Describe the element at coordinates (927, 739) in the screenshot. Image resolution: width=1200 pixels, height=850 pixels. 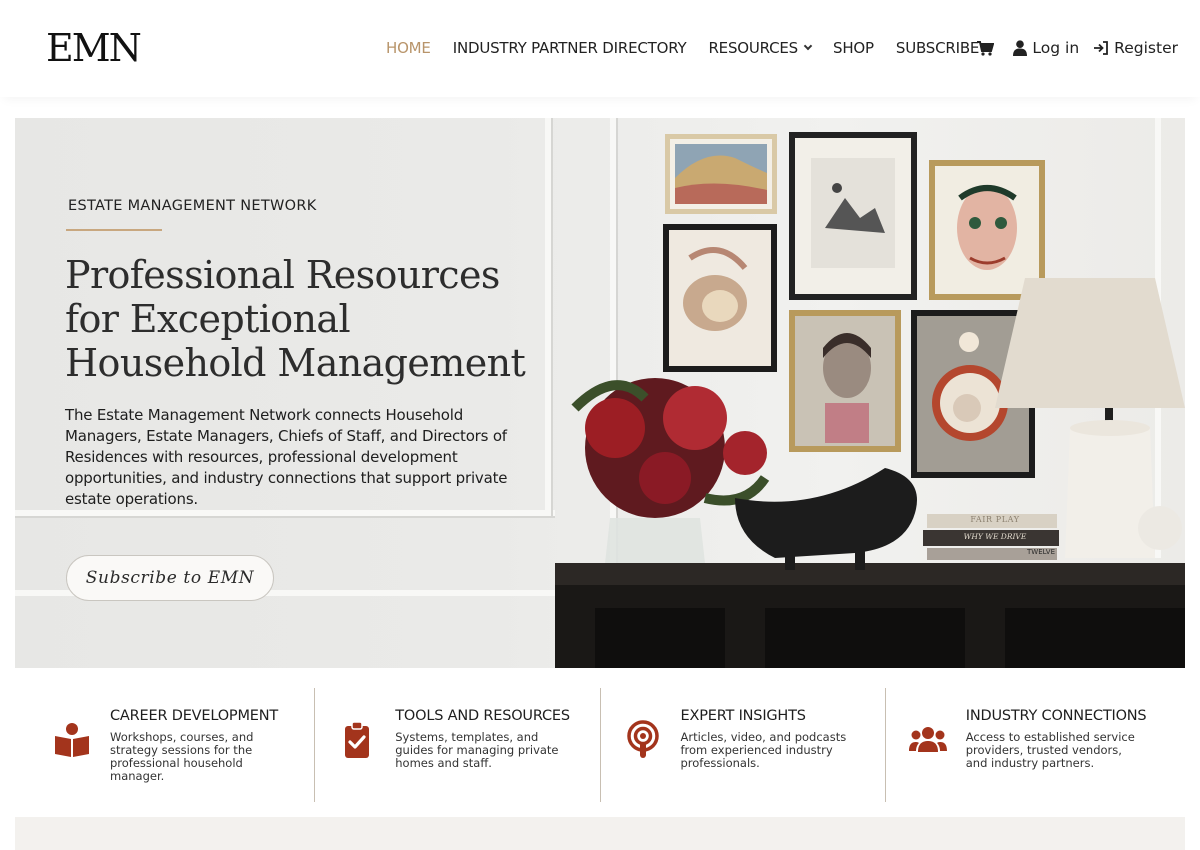
I see `users-icon` at that location.